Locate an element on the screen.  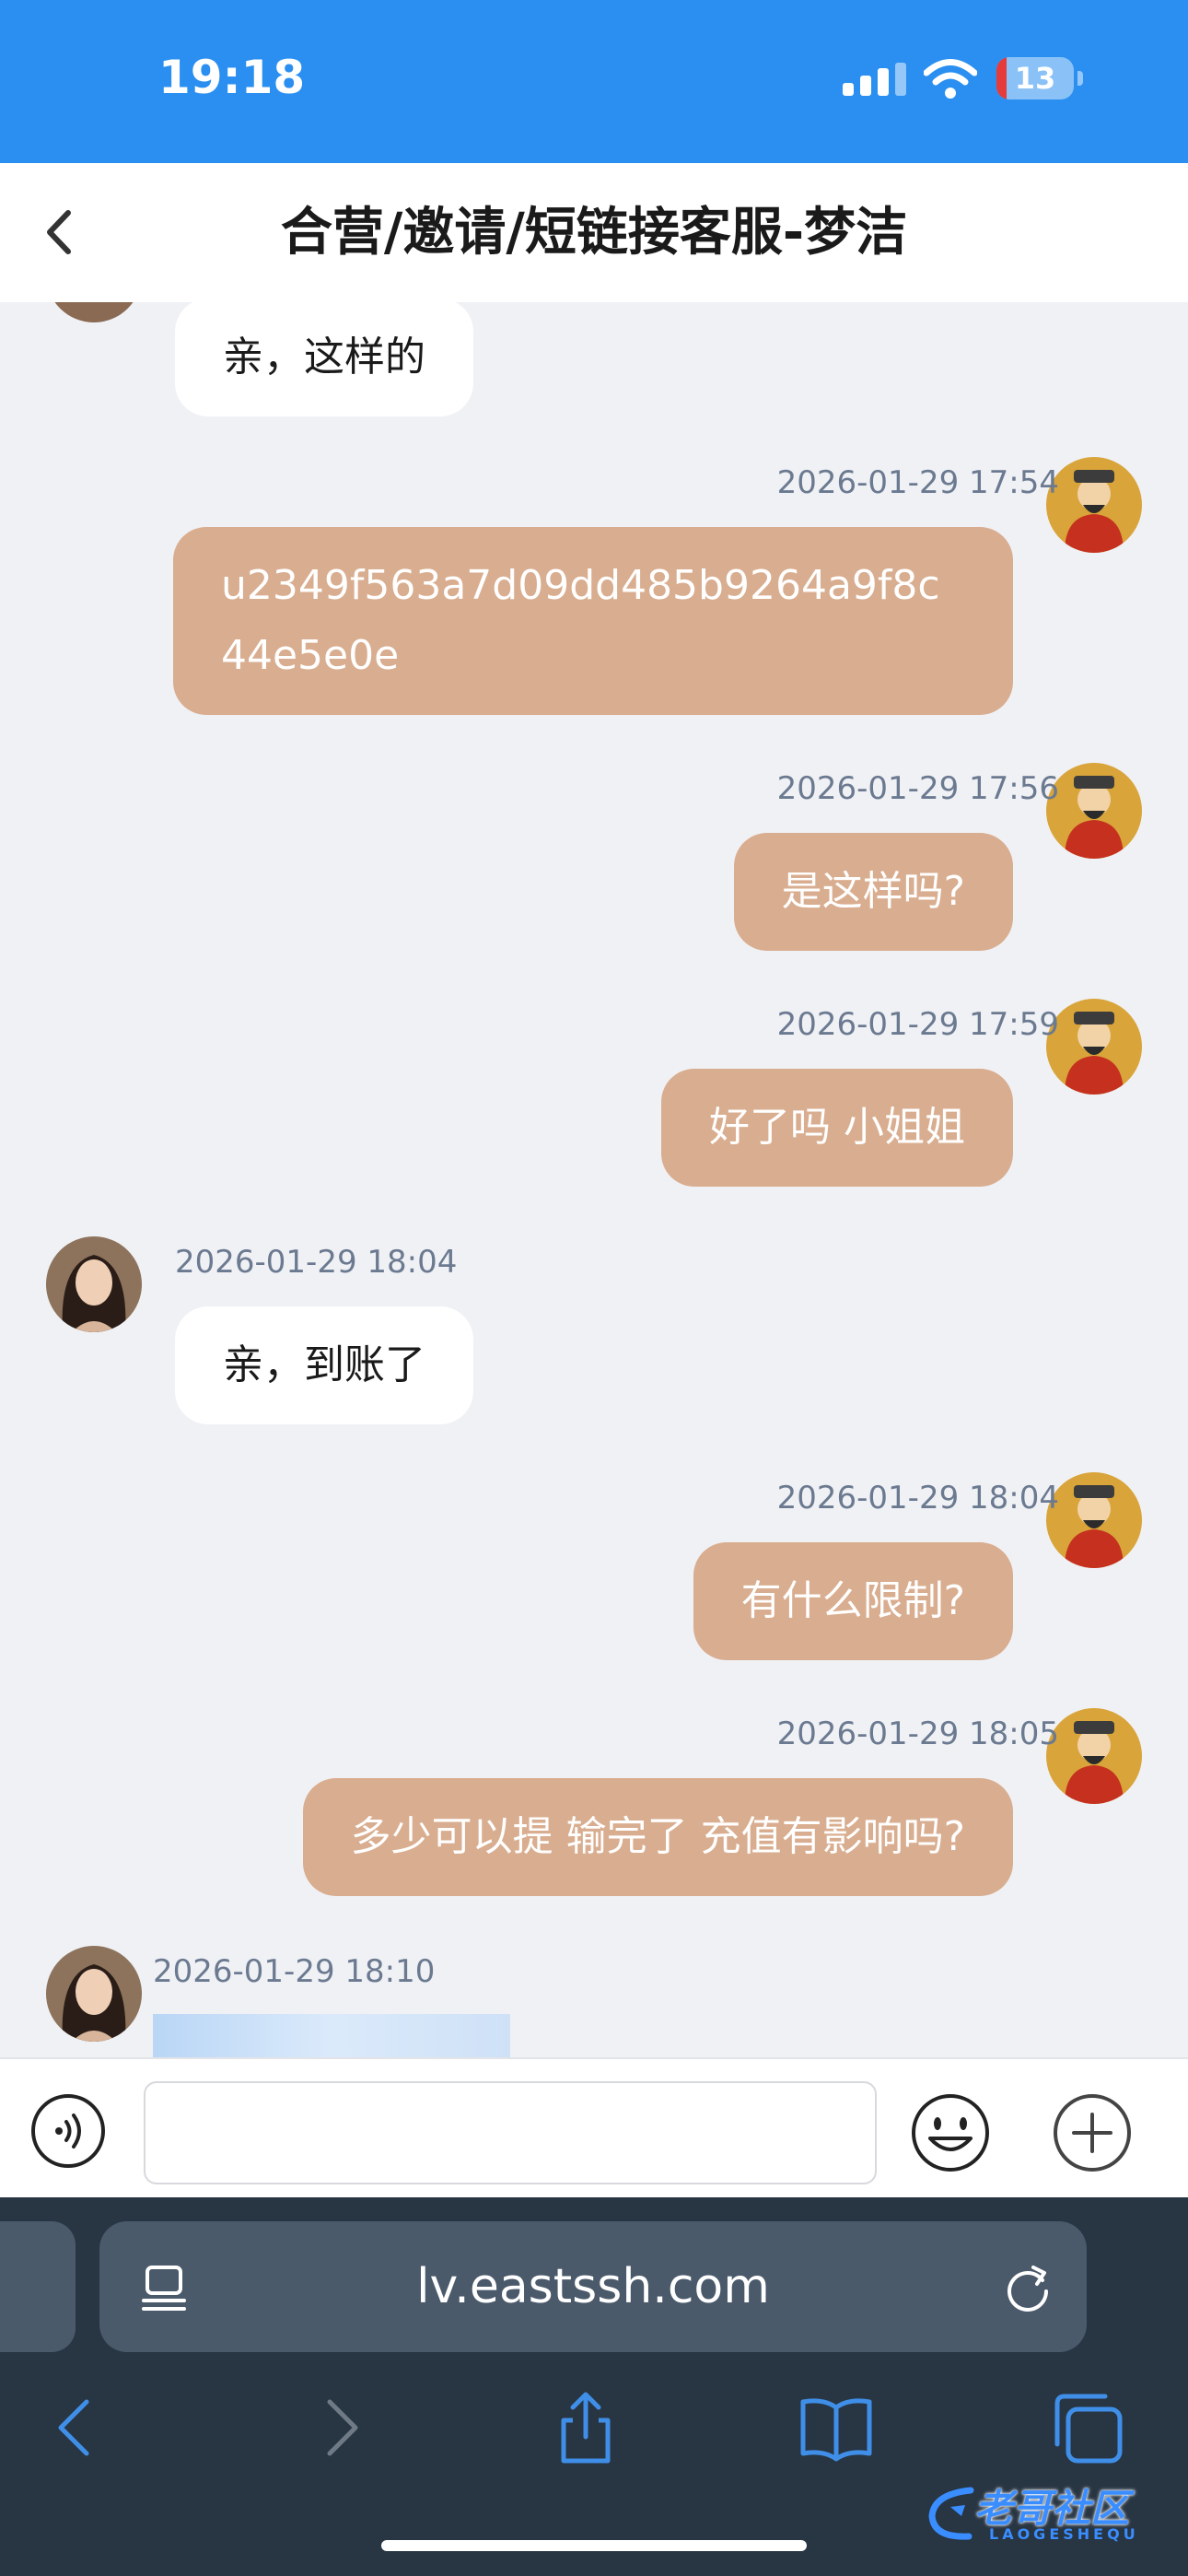
message-timestamp: 2026-01-29 17:56 is located at coordinates (917, 788).